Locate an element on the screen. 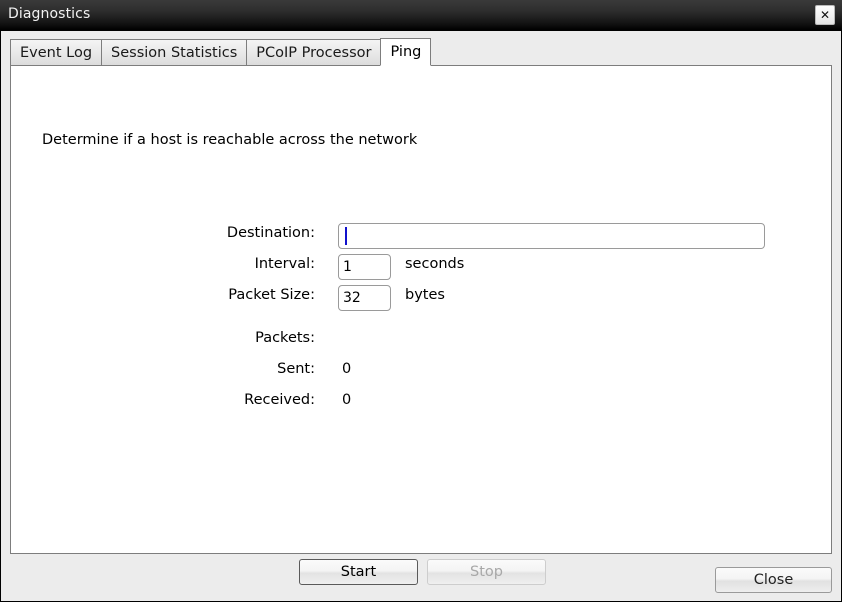 This screenshot has height=602, width=842. close-icon: ✕ is located at coordinates (825, 15).